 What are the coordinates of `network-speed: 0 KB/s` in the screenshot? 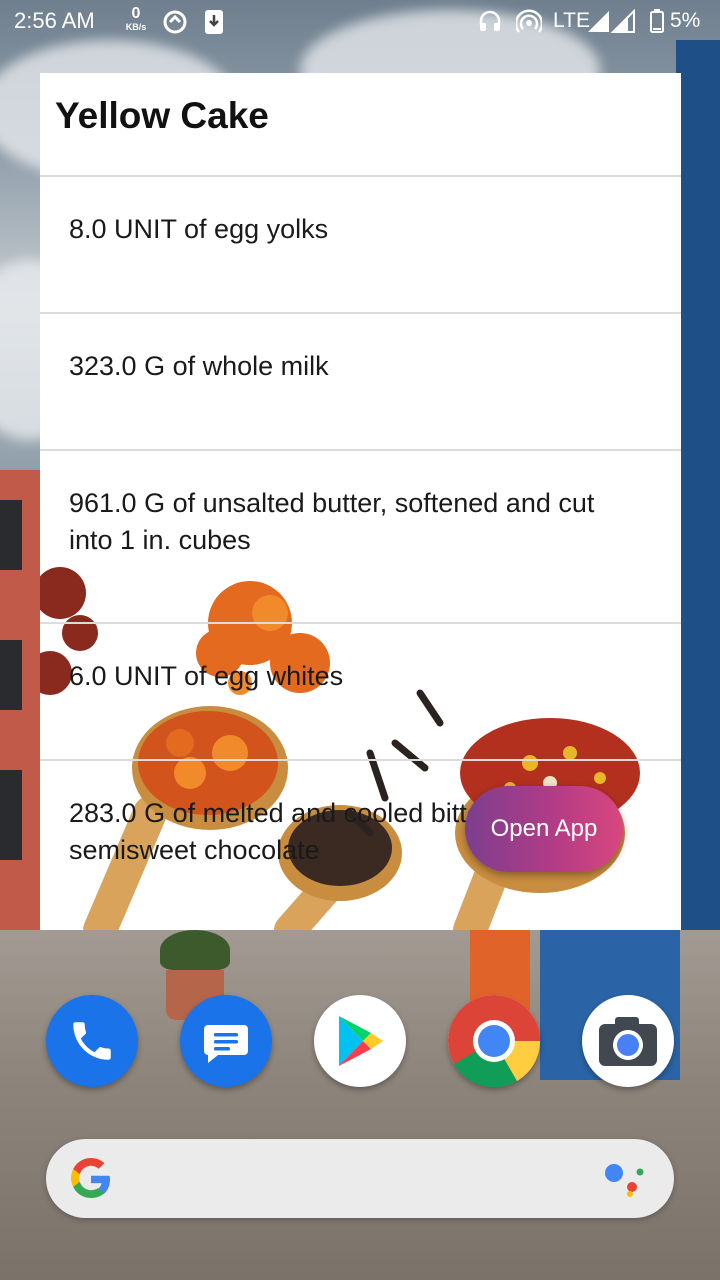 It's located at (136, 18).